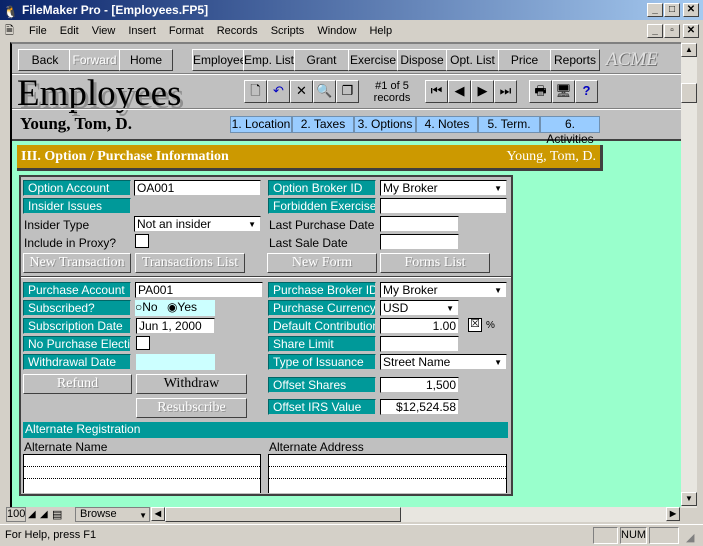 The image size is (703, 546). Describe the element at coordinates (336, 31) in the screenshot. I see `menu-window: Window` at that location.